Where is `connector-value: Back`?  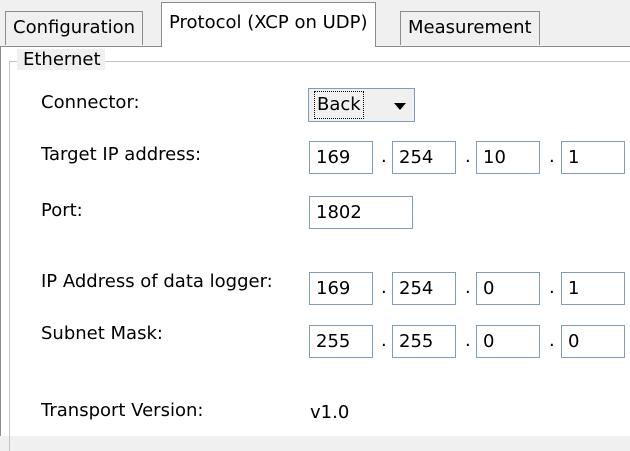 connector-value: Back is located at coordinates (339, 105).